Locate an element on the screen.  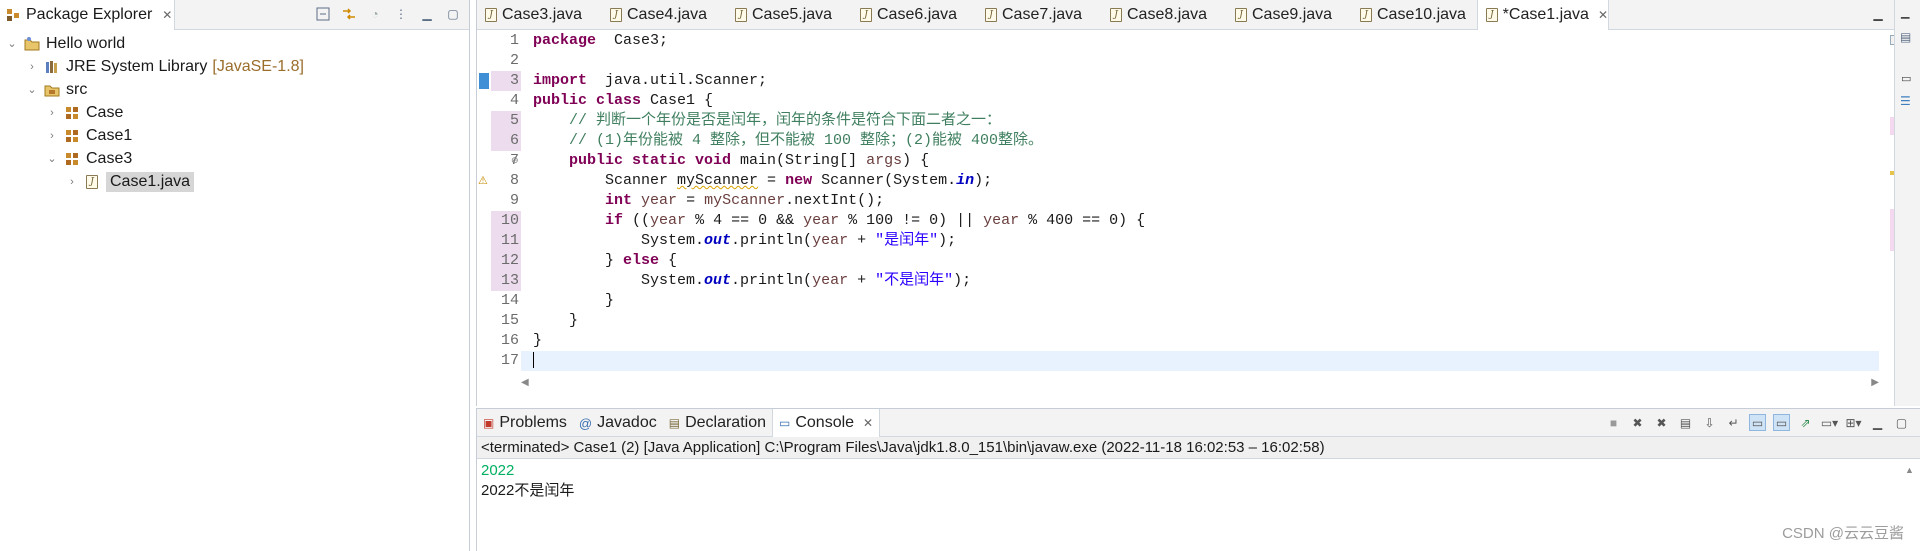
restore-icon: ▭ is located at coordinates (1906, 78).